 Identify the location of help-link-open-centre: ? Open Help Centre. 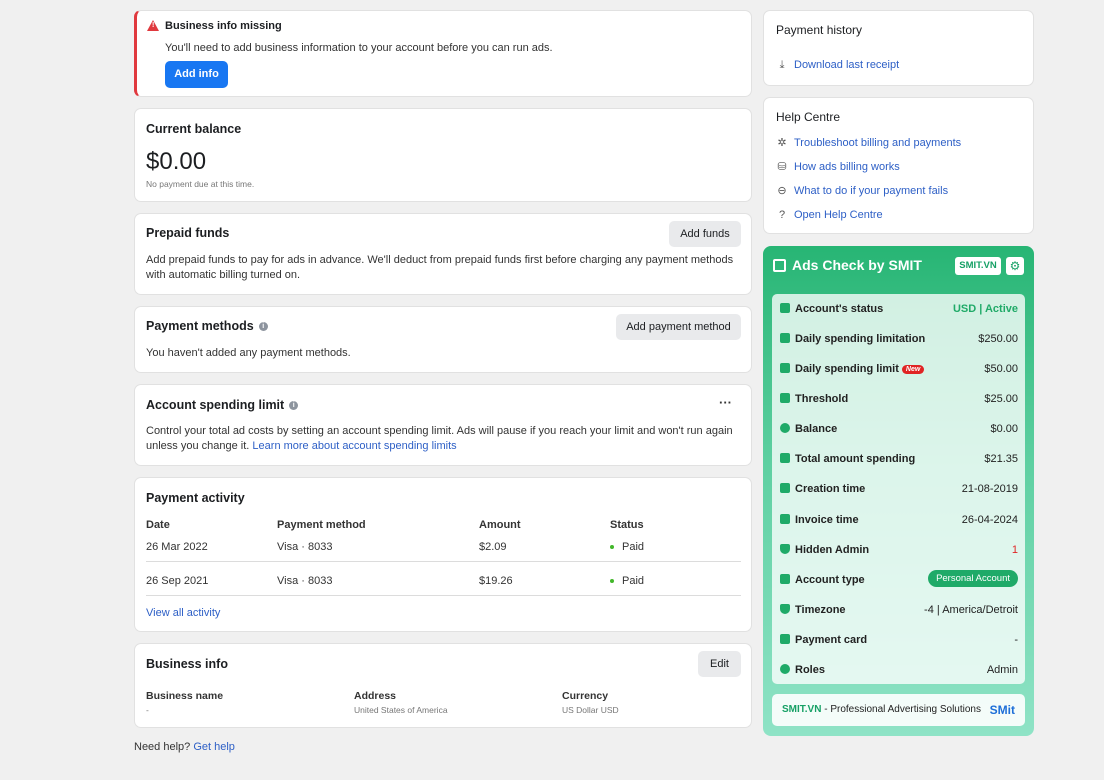
(829, 215).